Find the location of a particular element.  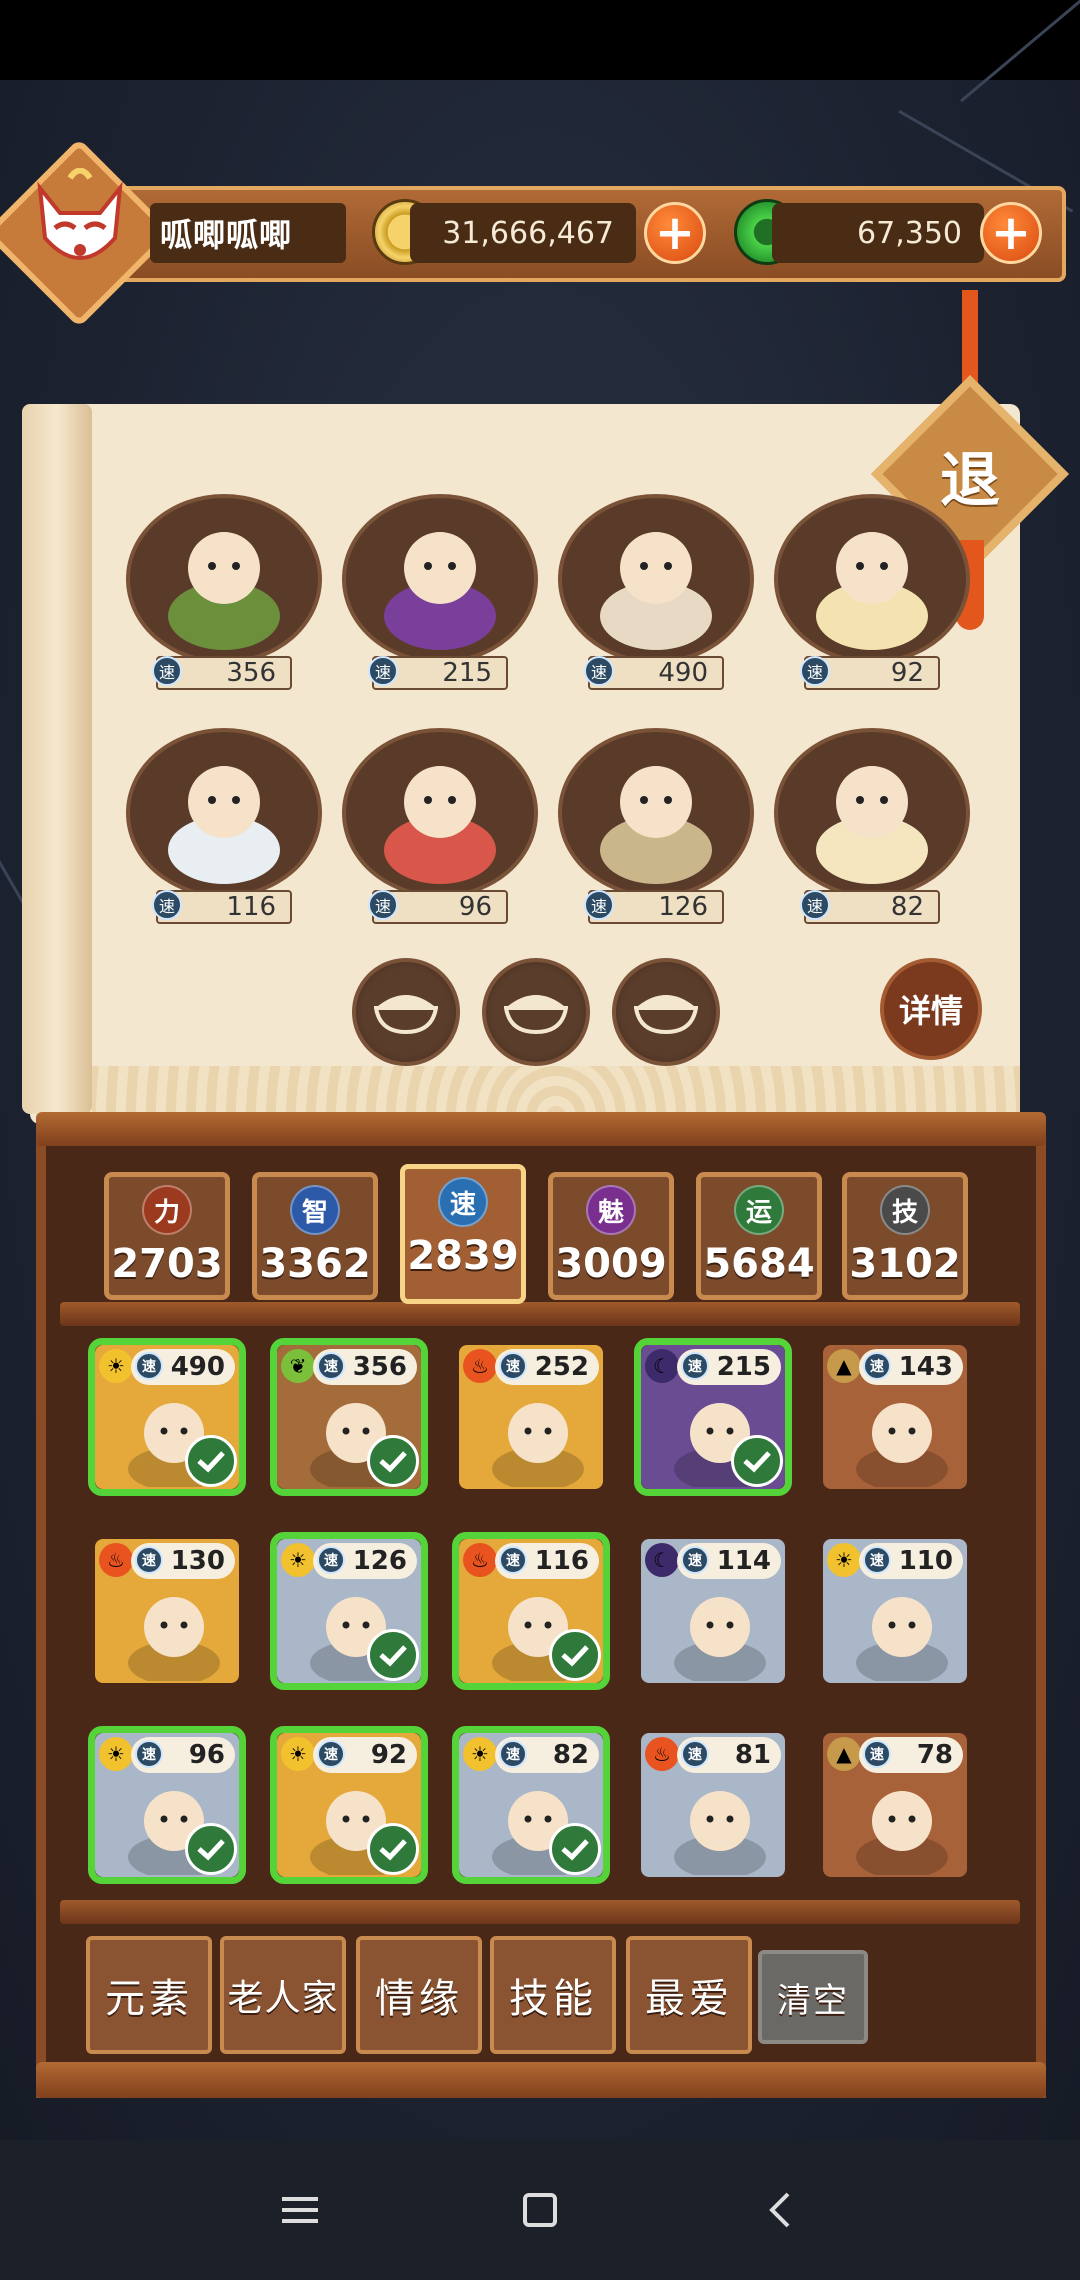

speed-value: 215 is located at coordinates (467, 673).